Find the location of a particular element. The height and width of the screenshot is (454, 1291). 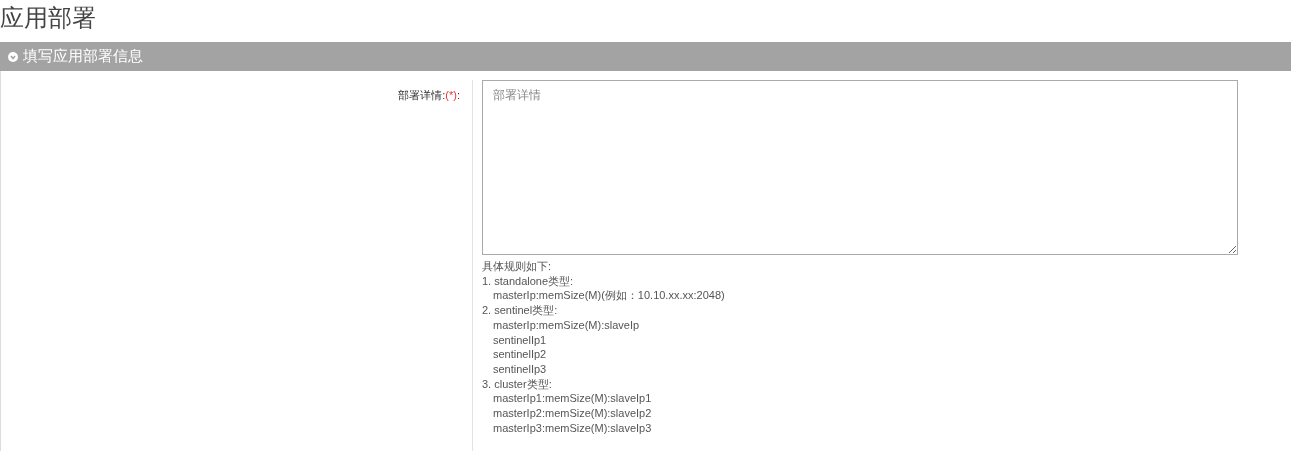

rule-example: masterIp1:memSize(M):slaveIp1 is located at coordinates (572, 399).